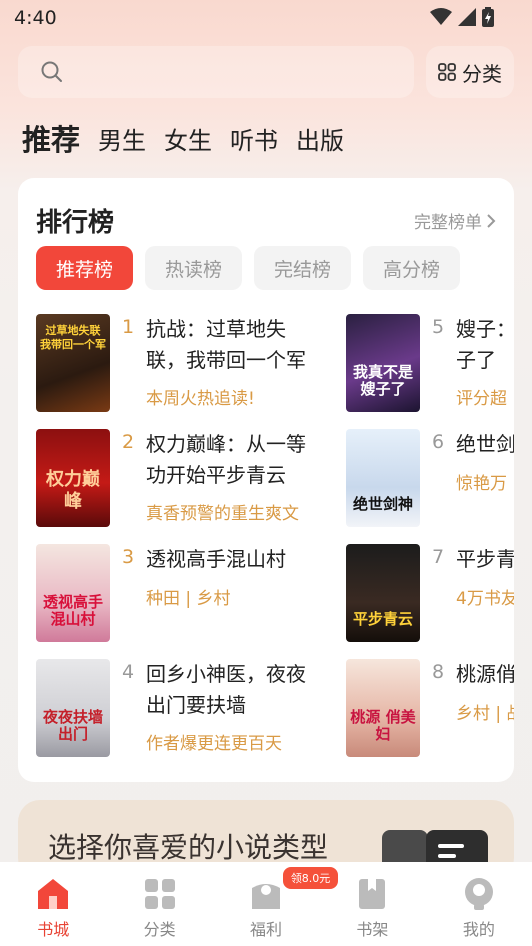 The width and height of the screenshot is (532, 946). What do you see at coordinates (128, 327) in the screenshot?
I see `book-rank: 1` at bounding box center [128, 327].